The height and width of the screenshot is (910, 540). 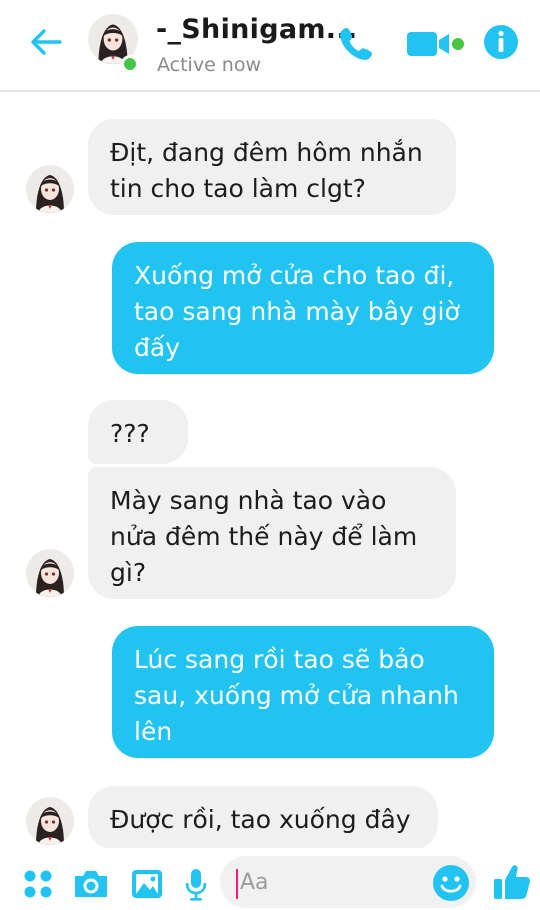 I want to click on emoji-icon, so click(x=451, y=883).